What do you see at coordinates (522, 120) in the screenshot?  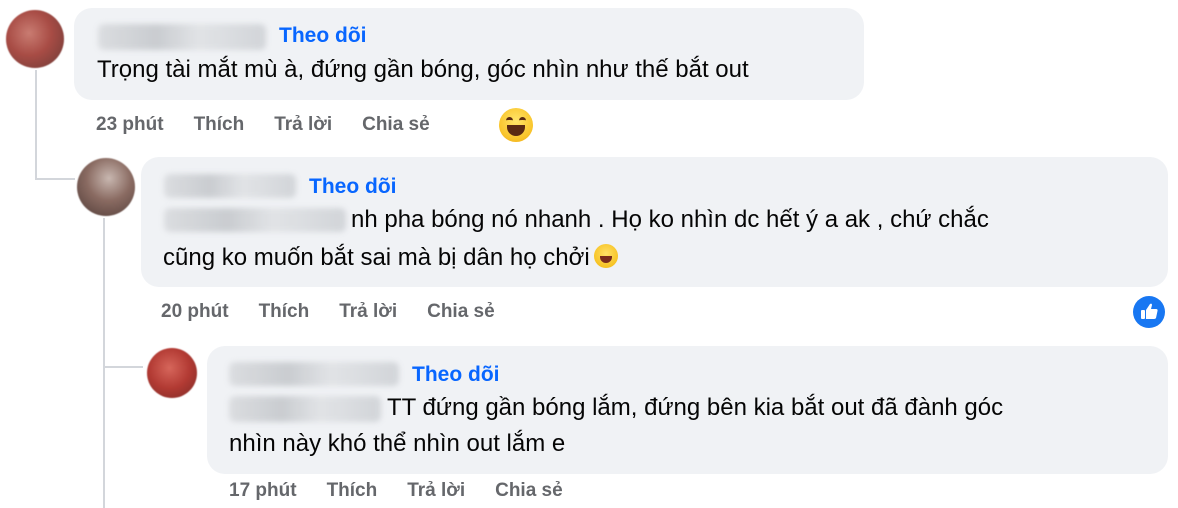 I see `haha-eye-right` at bounding box center [522, 120].